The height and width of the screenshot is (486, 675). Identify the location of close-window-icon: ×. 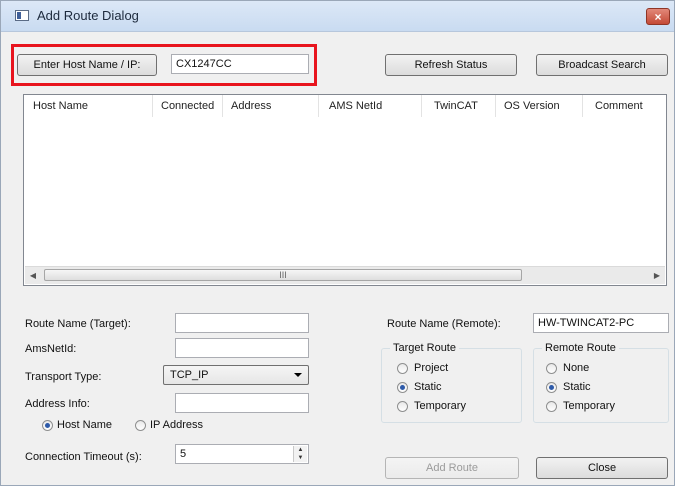
(658, 16).